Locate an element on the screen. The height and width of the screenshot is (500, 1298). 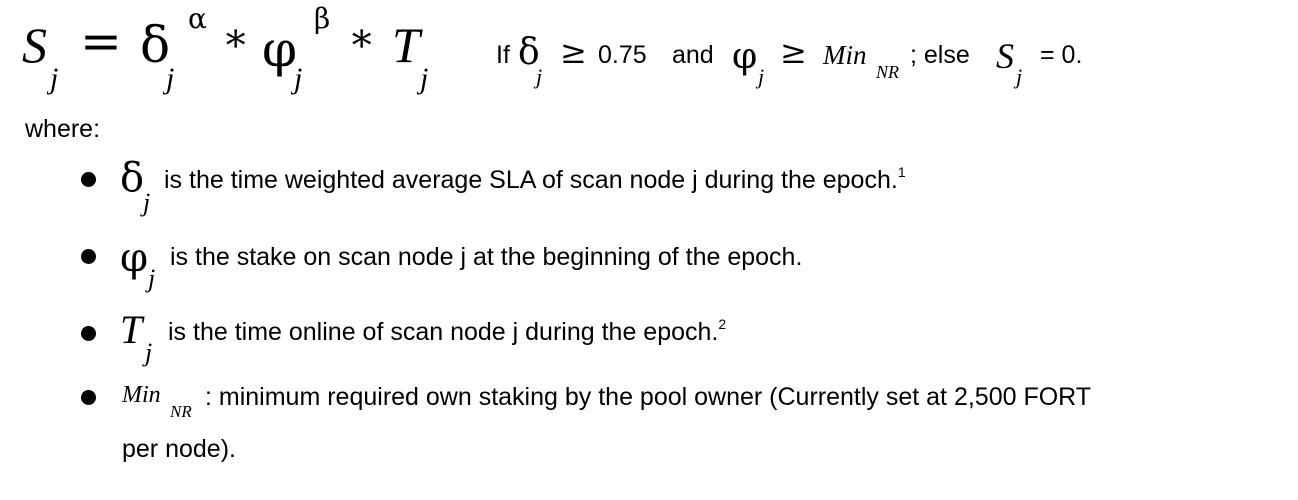
condition-min-sub: NR is located at coordinates (888, 72).